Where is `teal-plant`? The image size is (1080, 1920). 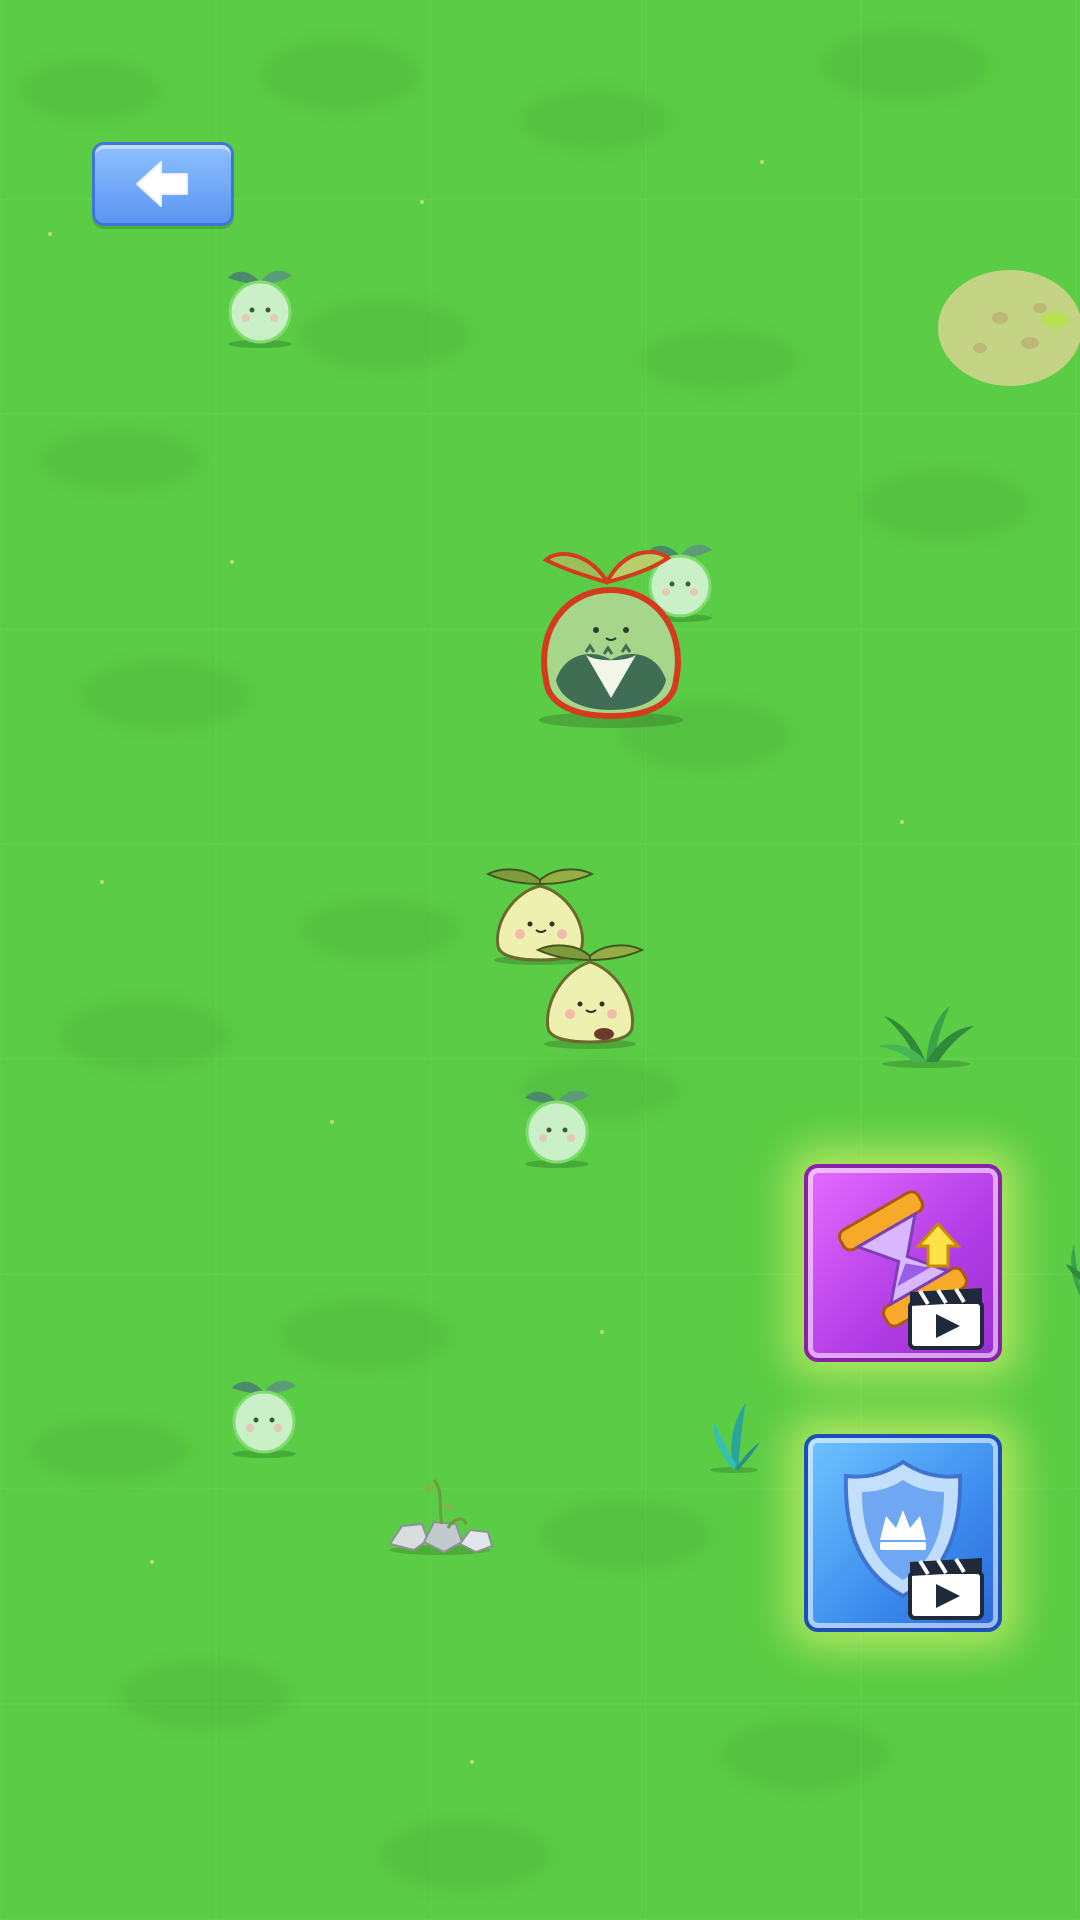
teal-plant is located at coordinates (735, 1437).